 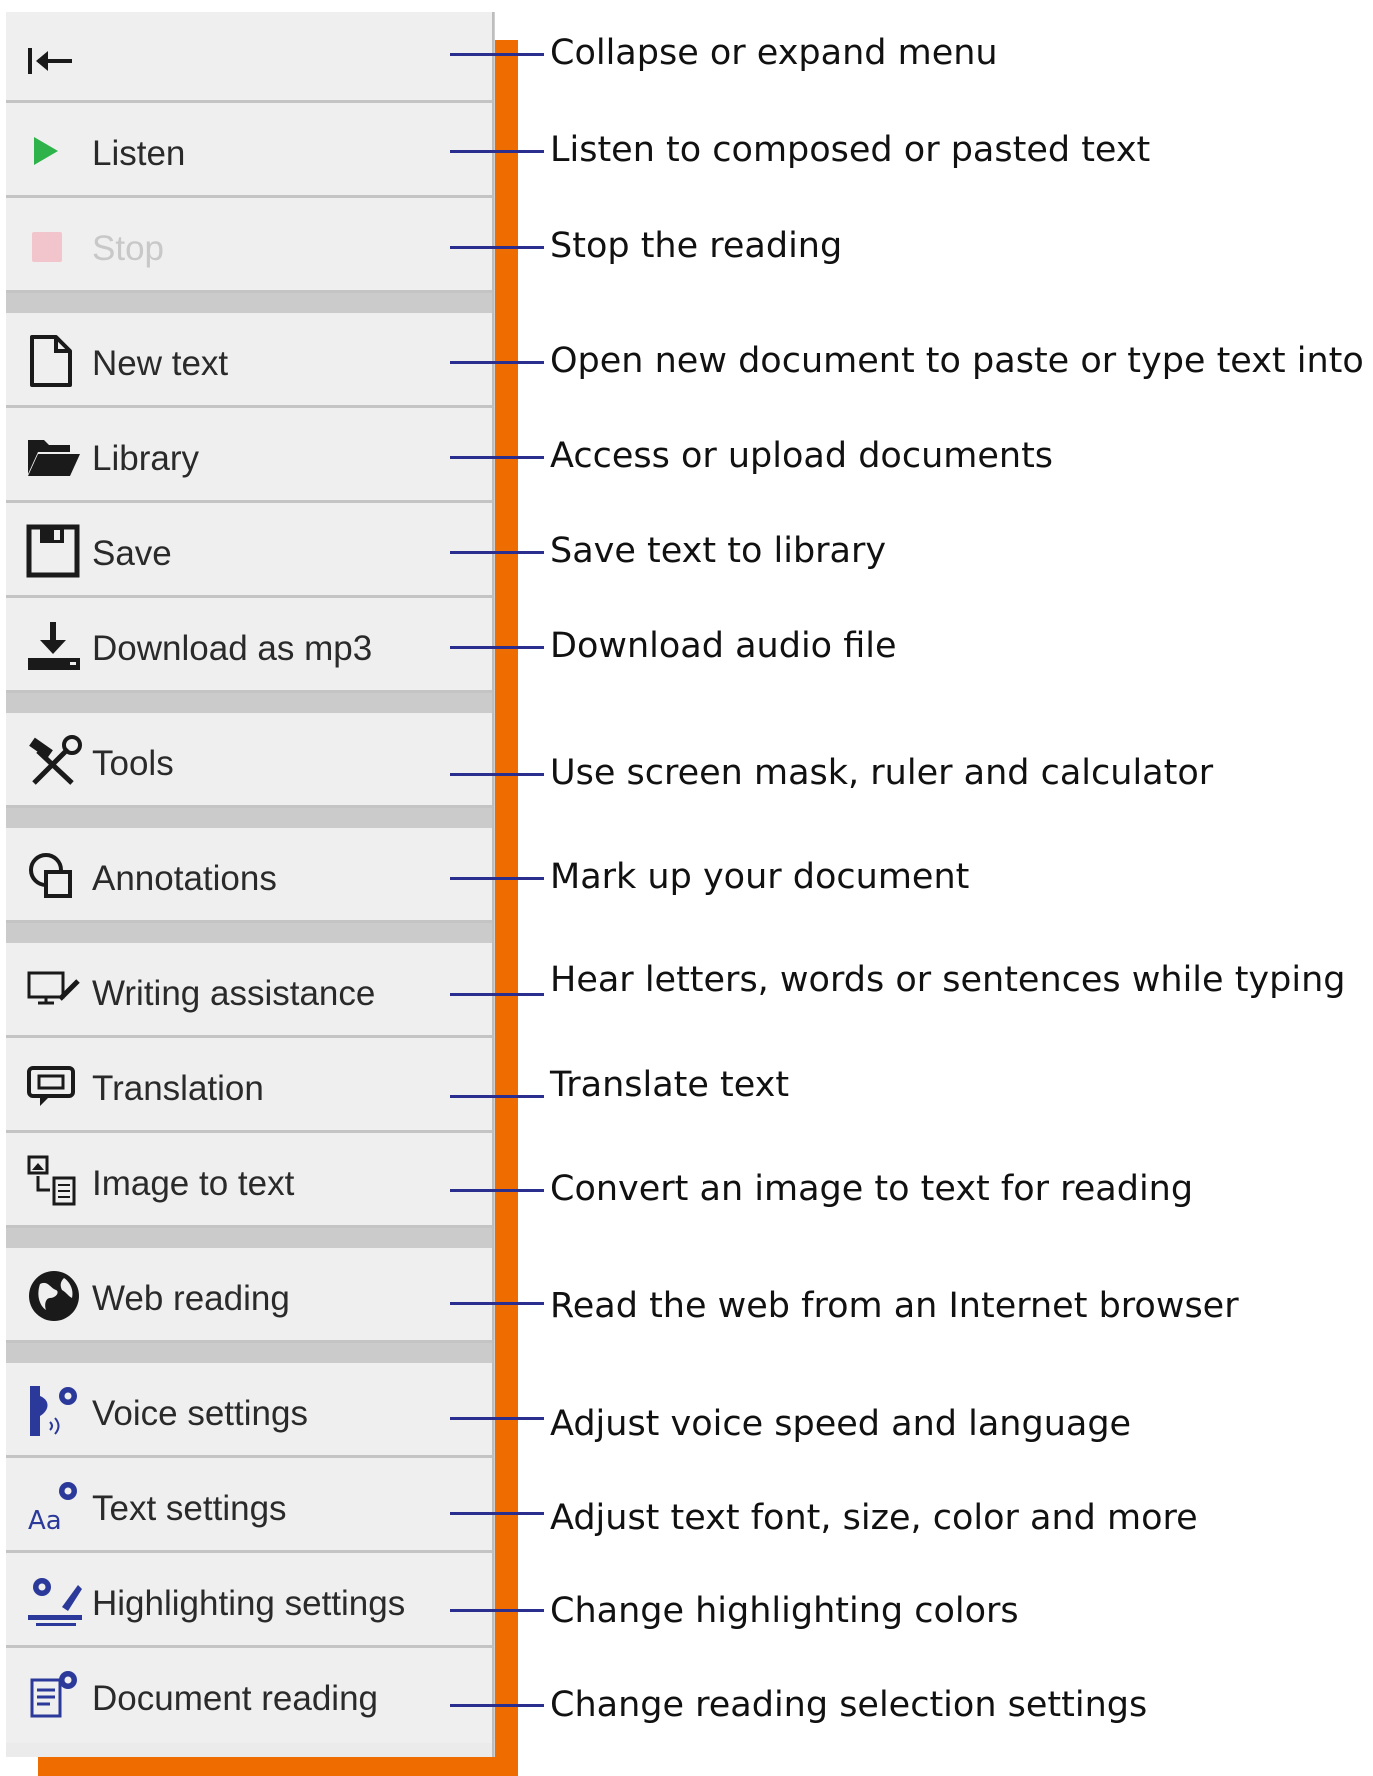 I want to click on collapse-menu-button, so click(x=249, y=57).